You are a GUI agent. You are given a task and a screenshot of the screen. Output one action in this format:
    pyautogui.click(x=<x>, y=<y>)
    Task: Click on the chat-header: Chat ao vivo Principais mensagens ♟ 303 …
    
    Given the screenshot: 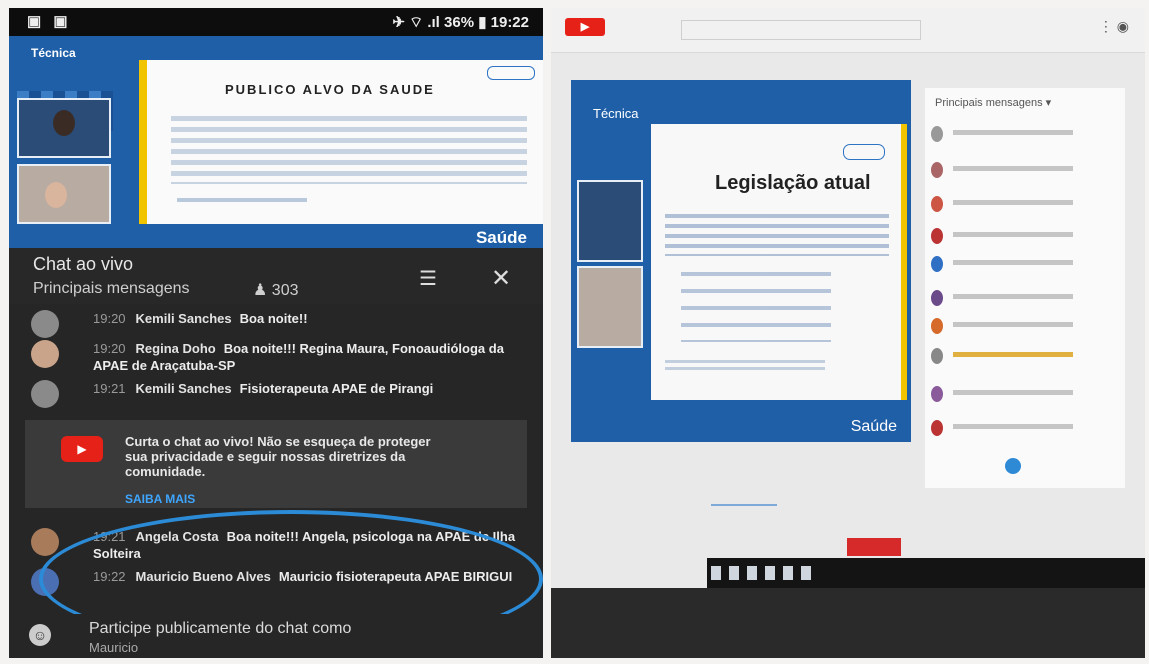 What is the action you would take?
    pyautogui.click(x=276, y=276)
    